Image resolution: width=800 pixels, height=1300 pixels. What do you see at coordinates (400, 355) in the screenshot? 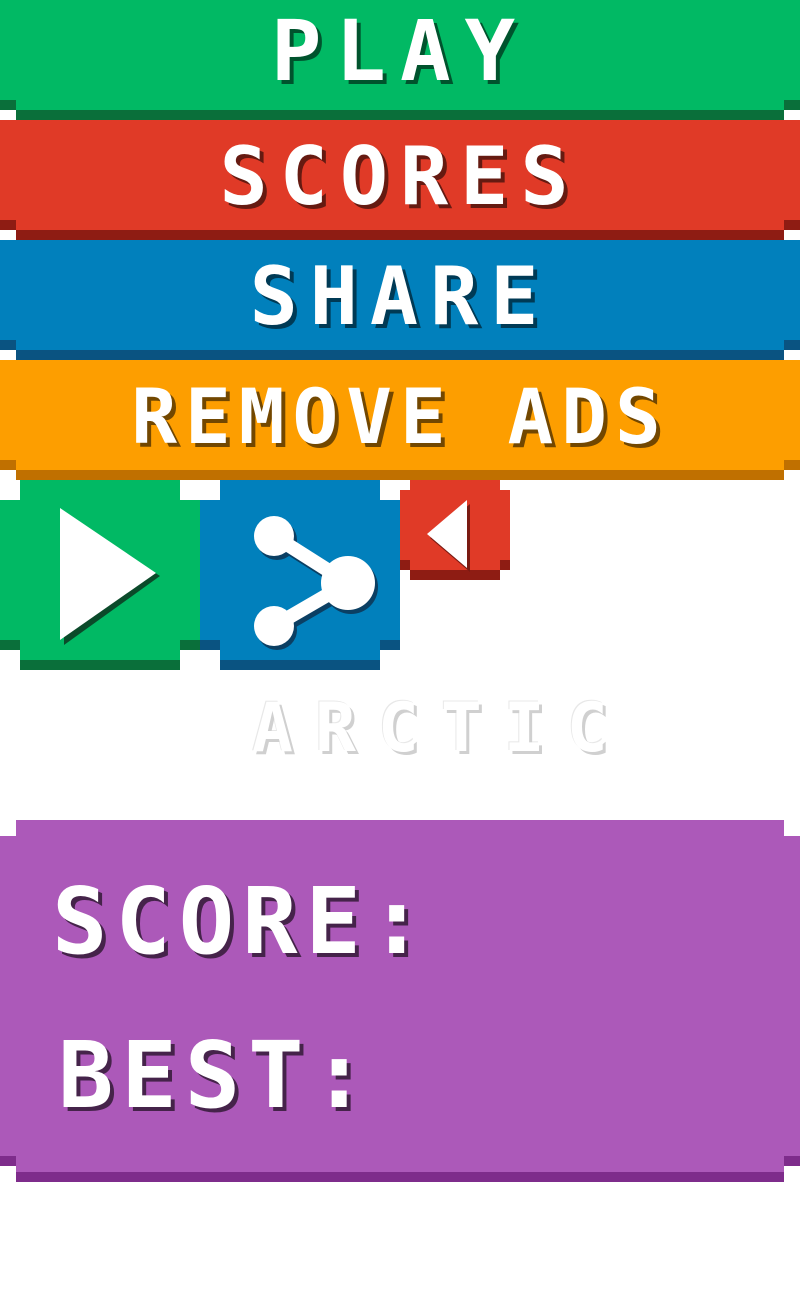
I see `share-bar-lip-shadow` at bounding box center [400, 355].